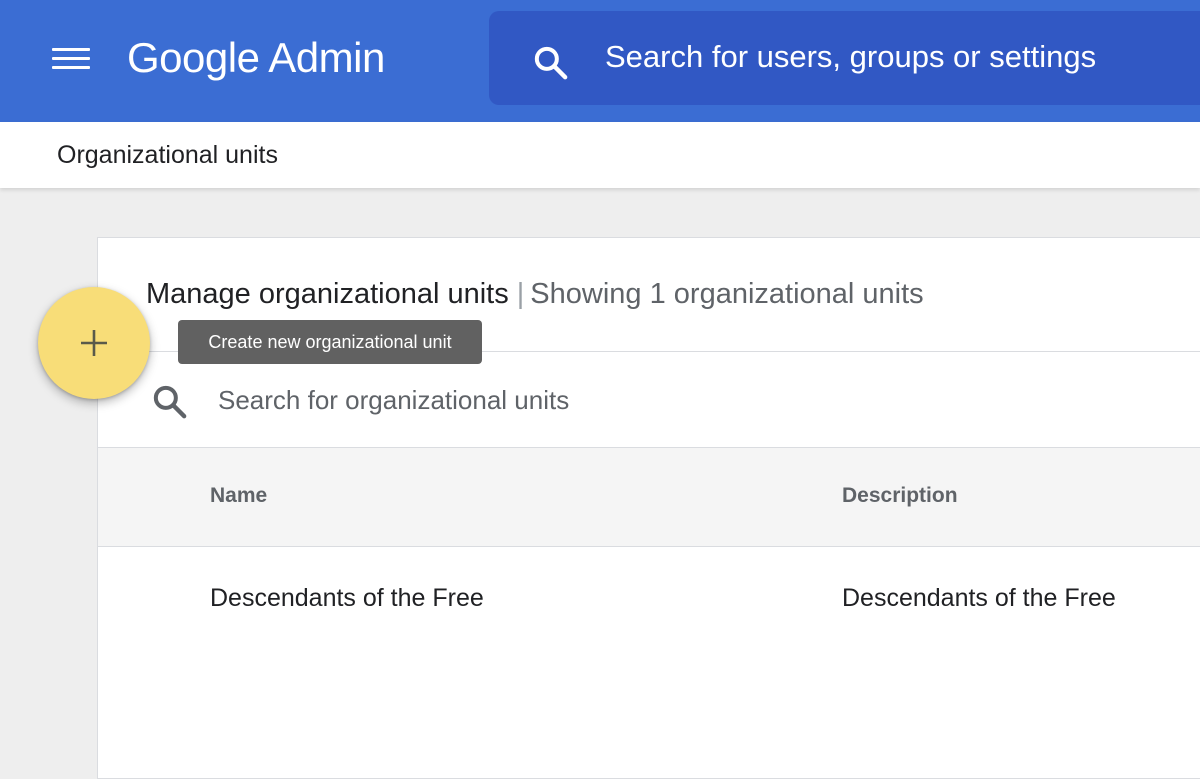 This screenshot has width=1200, height=779. Describe the element at coordinates (326, 57) in the screenshot. I see `product-name: Admin` at that location.